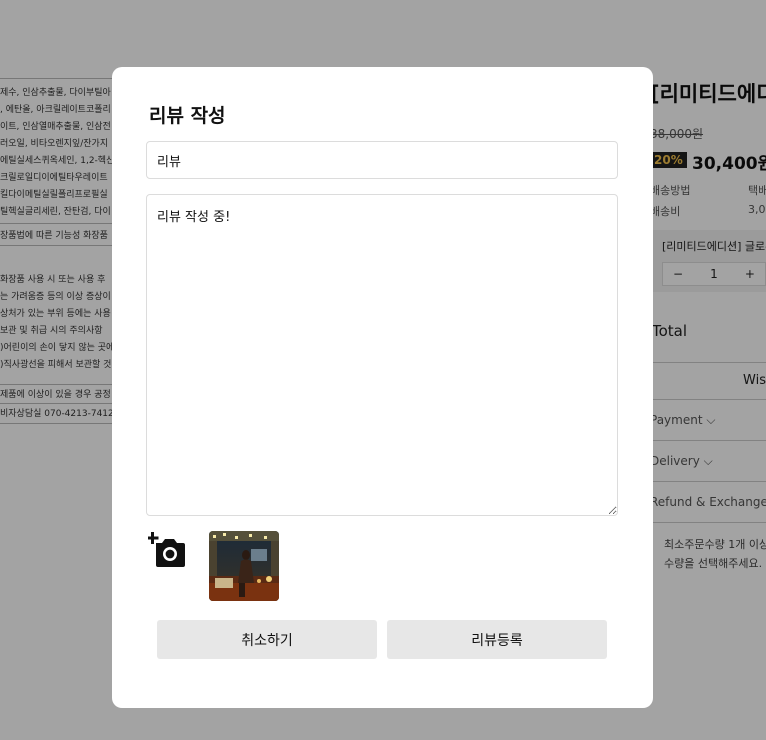 This screenshot has height=740, width=766. What do you see at coordinates (382, 160) in the screenshot?
I see `review-title-input` at bounding box center [382, 160].